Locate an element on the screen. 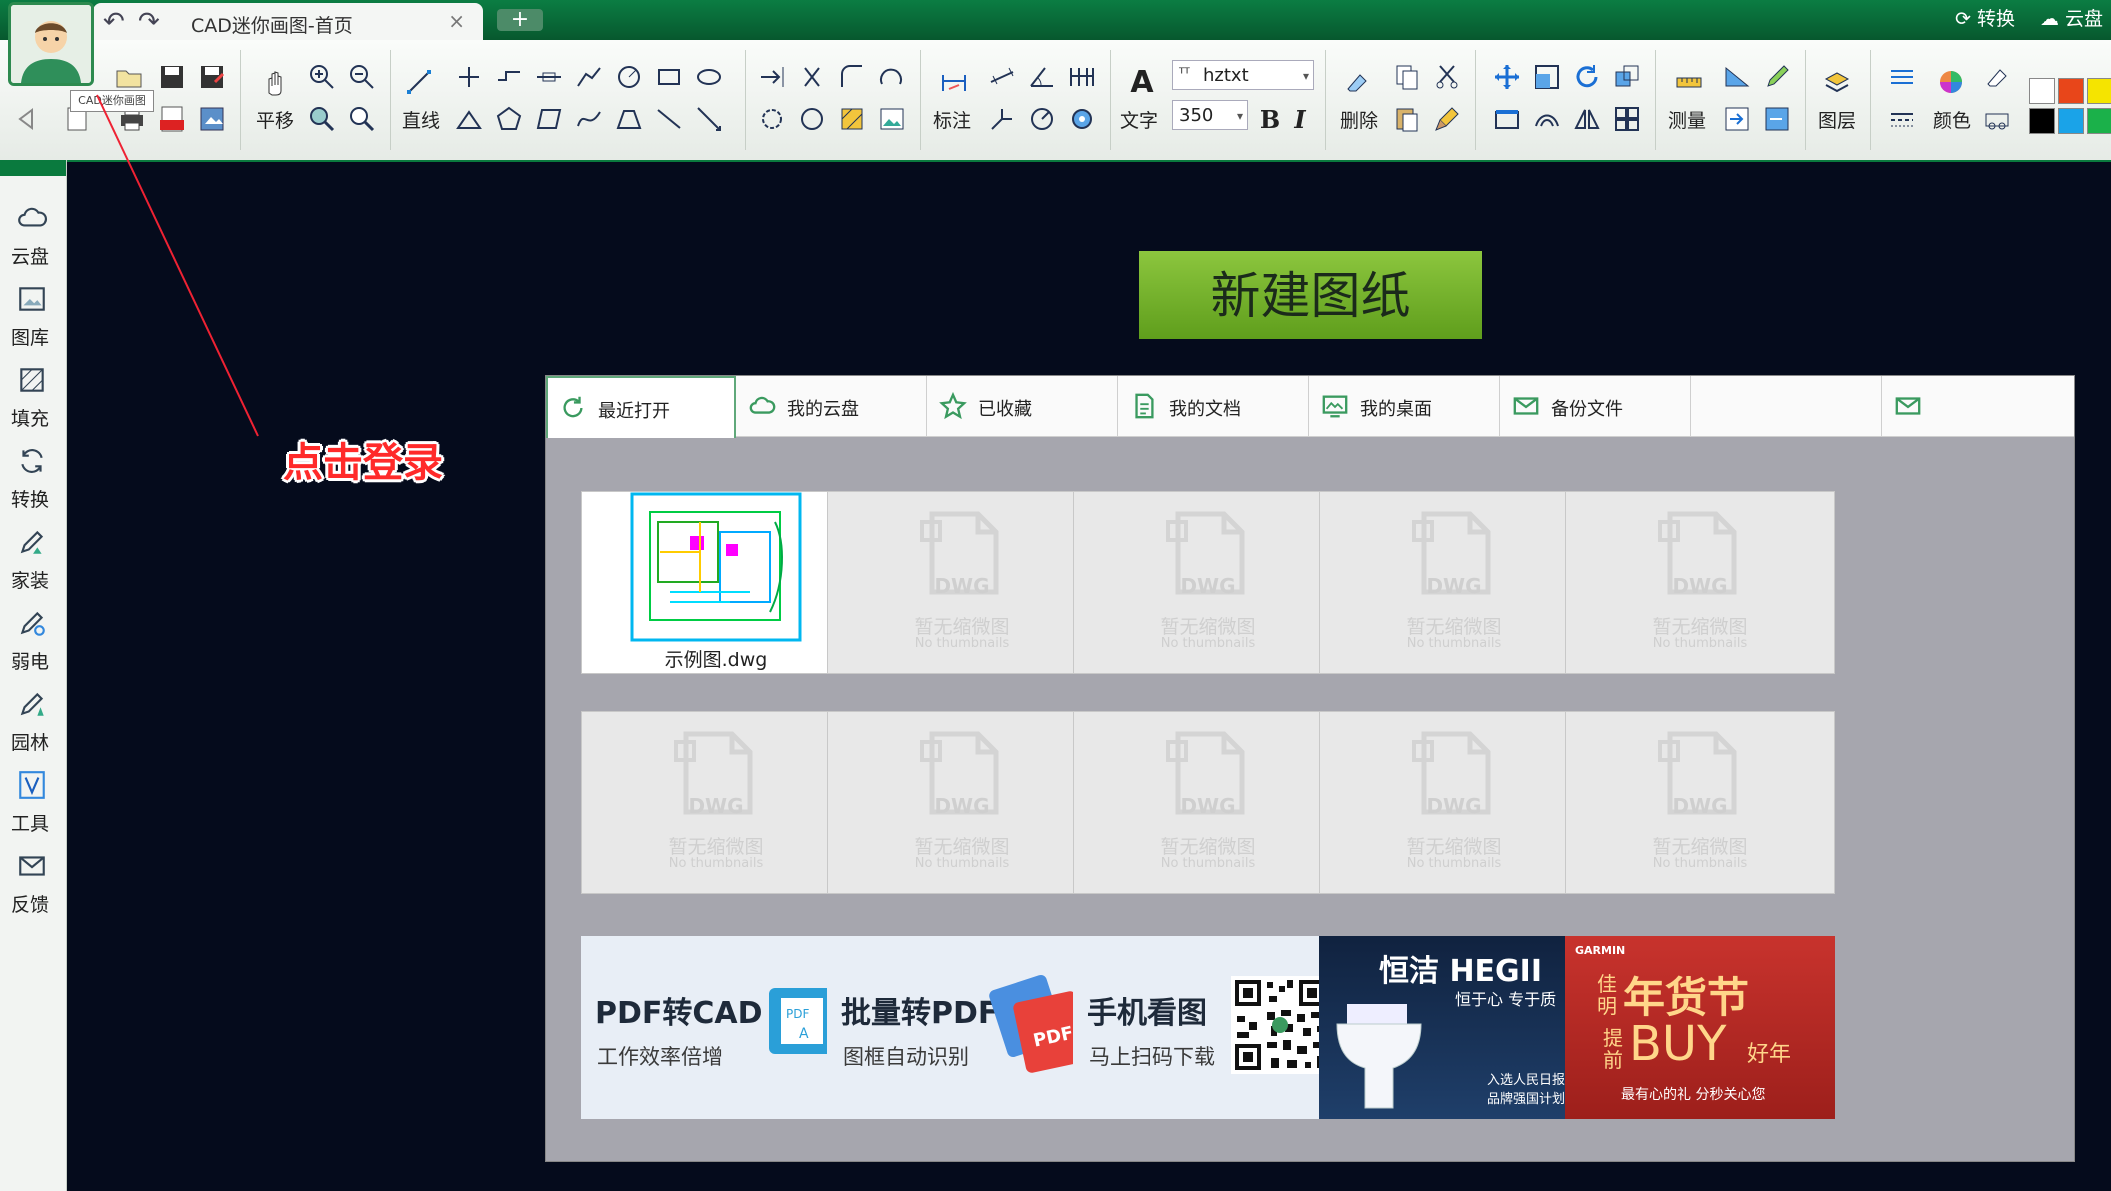 This screenshot has width=2111, height=1191. promo-mobile-view: 手机看图 马上扫码下载 is located at coordinates (1208, 1027).